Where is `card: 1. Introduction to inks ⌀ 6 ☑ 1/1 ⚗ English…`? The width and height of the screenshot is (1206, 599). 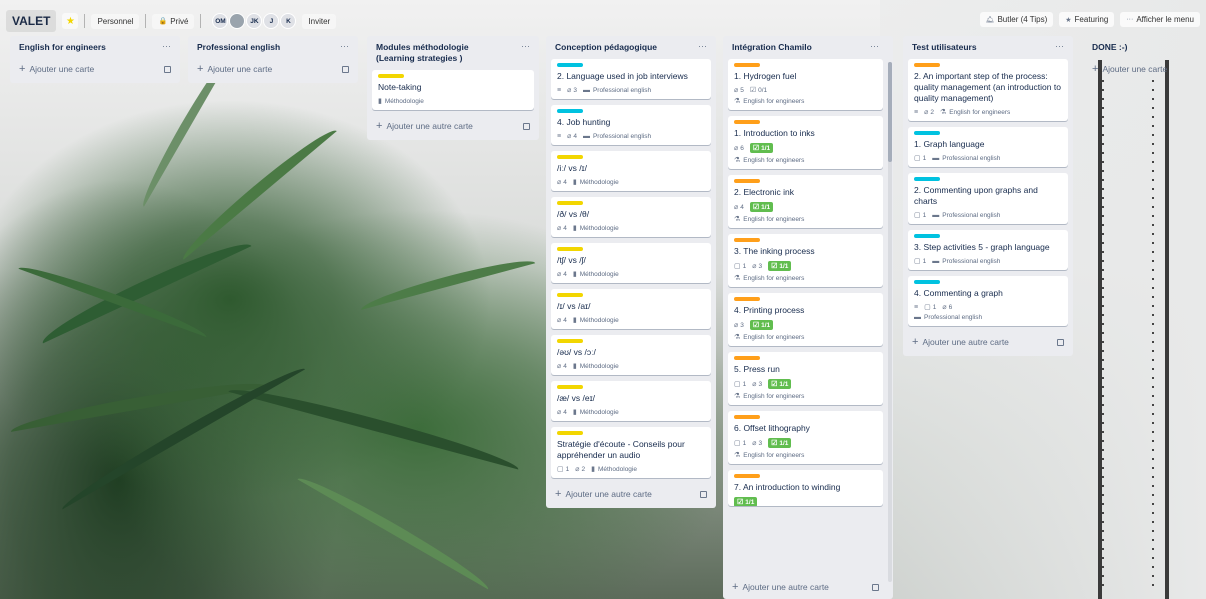 card: 1. Introduction to inks ⌀ 6 ☑ 1/1 ⚗ English… is located at coordinates (805, 142).